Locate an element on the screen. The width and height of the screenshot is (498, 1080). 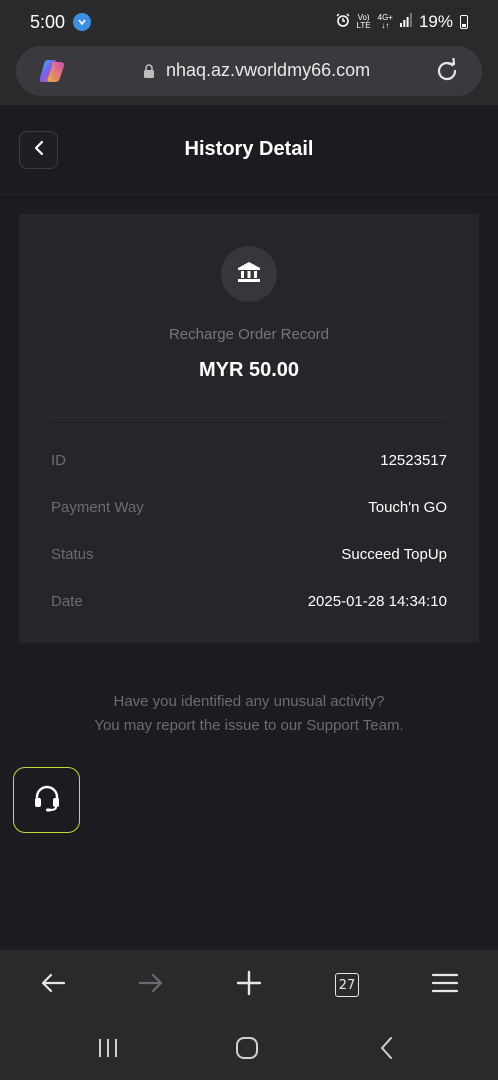
tabs-button: 27 is located at coordinates (347, 985).